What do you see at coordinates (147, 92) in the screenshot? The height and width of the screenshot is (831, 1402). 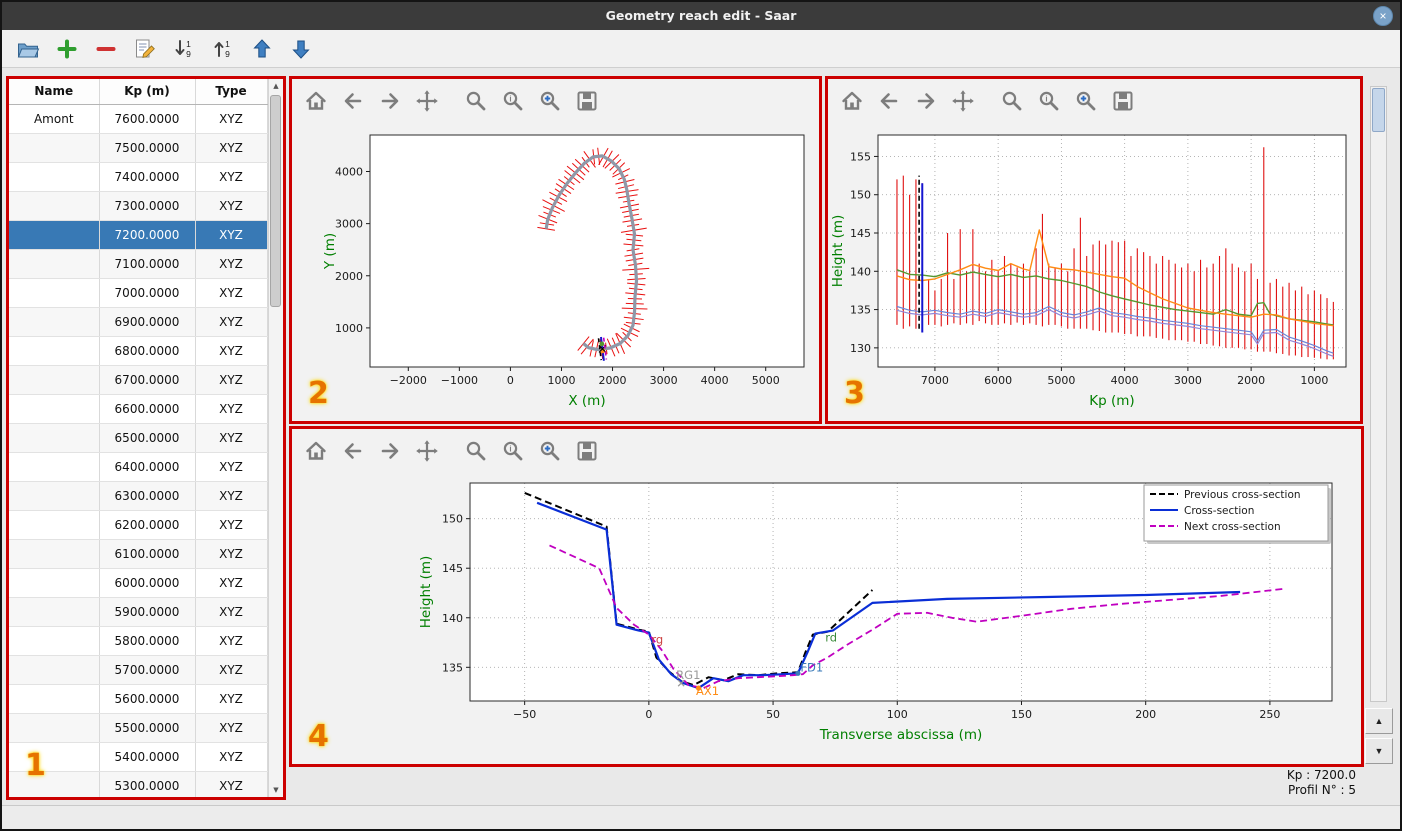 I see `column-header: Kp (m)` at bounding box center [147, 92].